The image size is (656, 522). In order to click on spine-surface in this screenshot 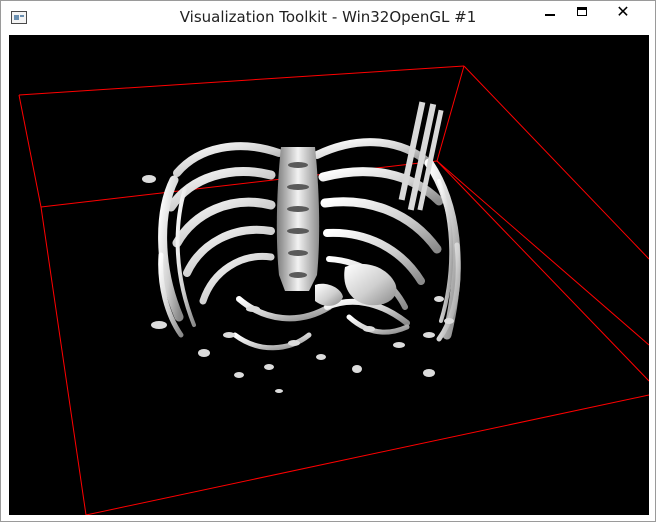, I will do `click(298, 219)`.